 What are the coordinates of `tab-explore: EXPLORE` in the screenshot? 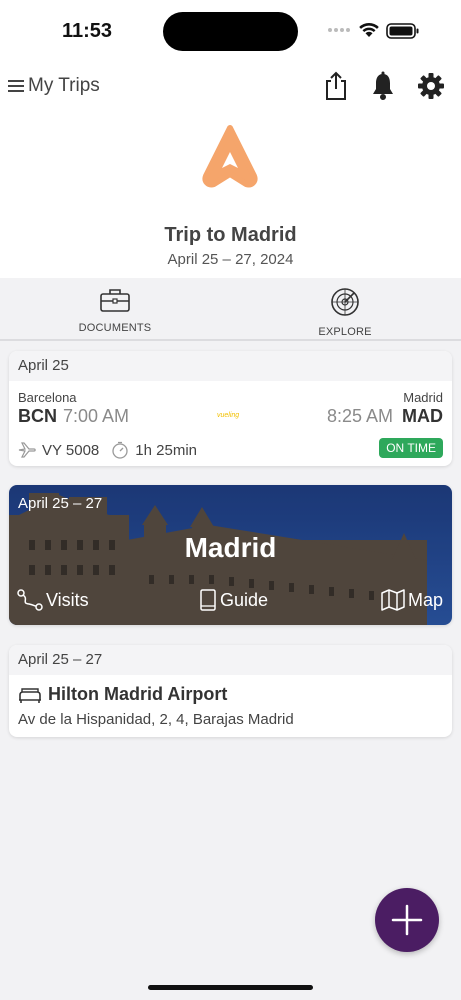 It's located at (345, 312).